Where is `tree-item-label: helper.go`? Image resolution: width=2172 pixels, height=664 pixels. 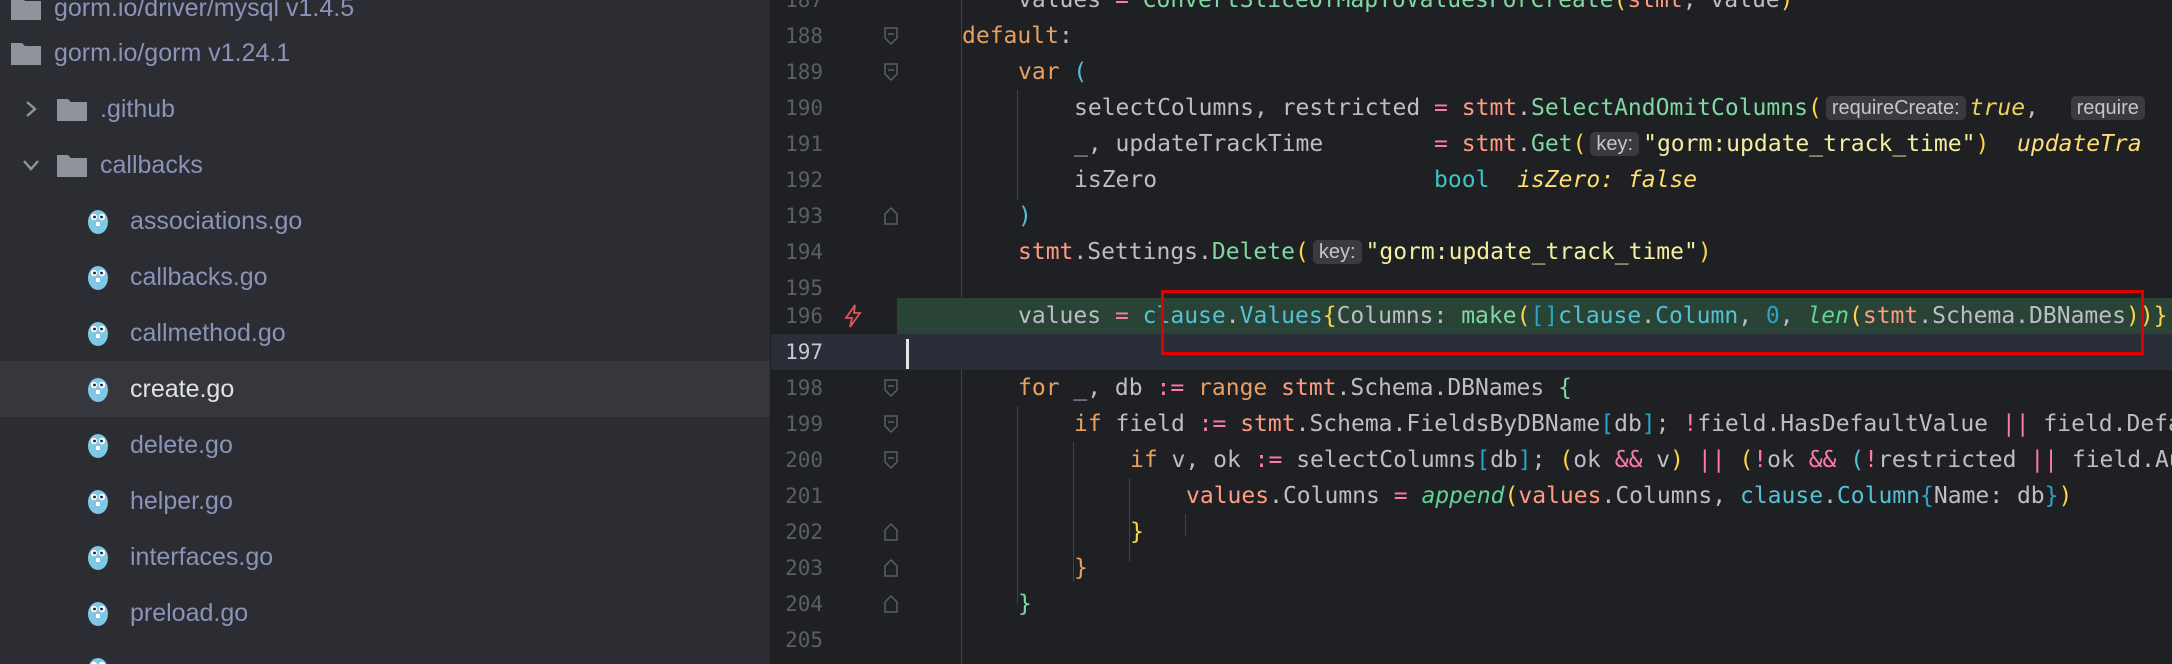 tree-item-label: helper.go is located at coordinates (181, 500).